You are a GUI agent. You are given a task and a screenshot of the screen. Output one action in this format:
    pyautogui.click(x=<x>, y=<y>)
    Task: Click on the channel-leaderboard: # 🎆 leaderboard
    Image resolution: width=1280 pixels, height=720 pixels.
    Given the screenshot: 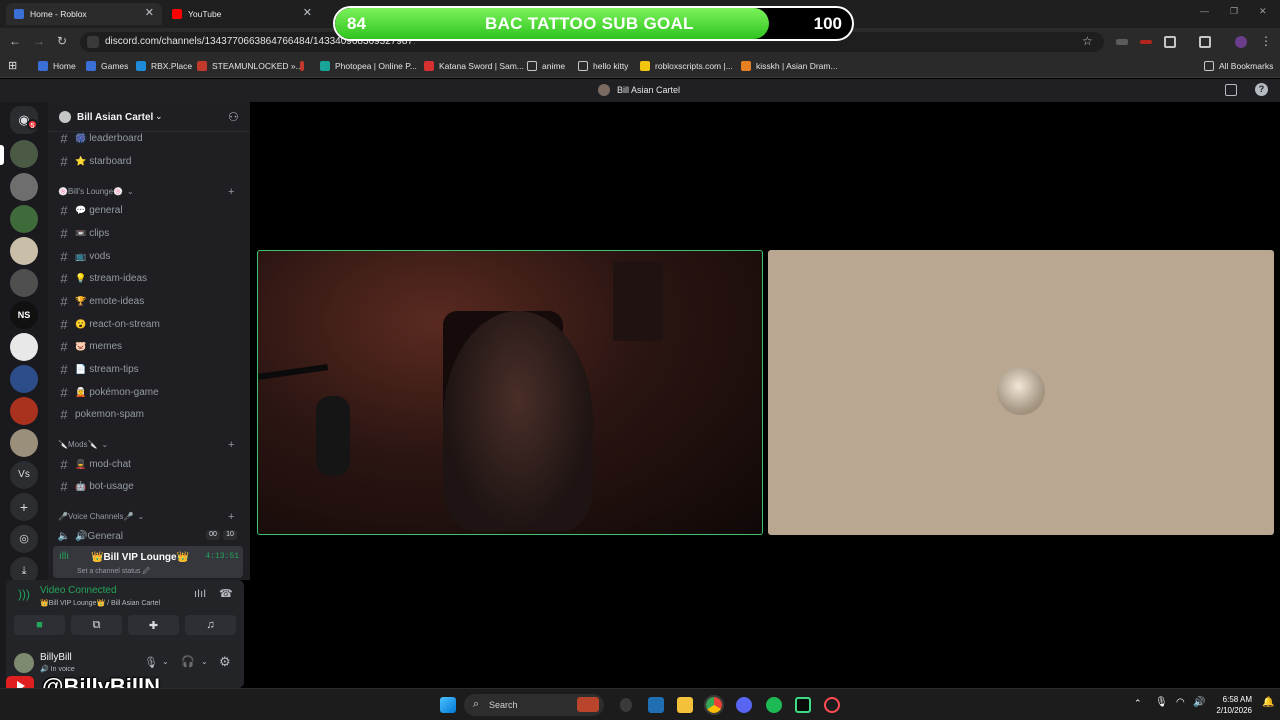 What is the action you would take?
    pyautogui.click(x=148, y=138)
    